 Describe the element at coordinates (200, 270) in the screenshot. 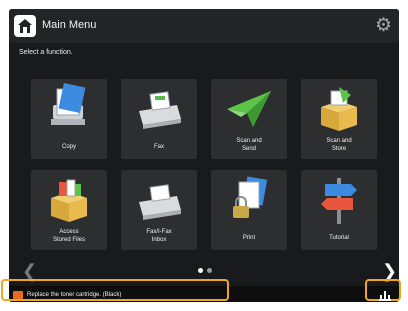

I see `page-indicator-active` at that location.